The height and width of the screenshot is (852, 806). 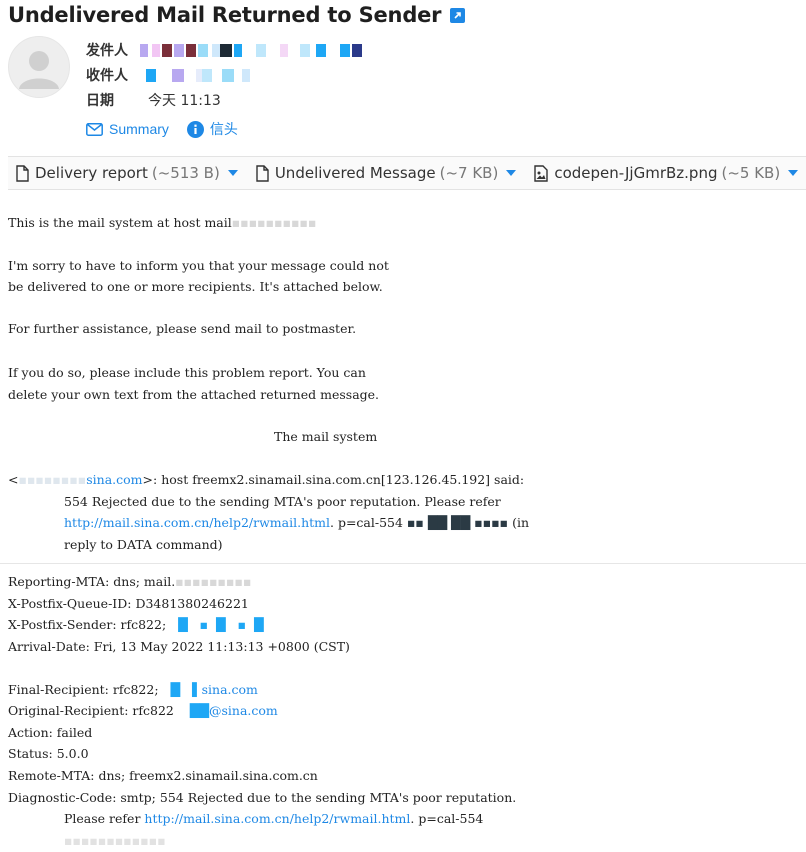 I want to click on subject-row: Undelivered Mail Returned to Sender, so click(x=237, y=15).